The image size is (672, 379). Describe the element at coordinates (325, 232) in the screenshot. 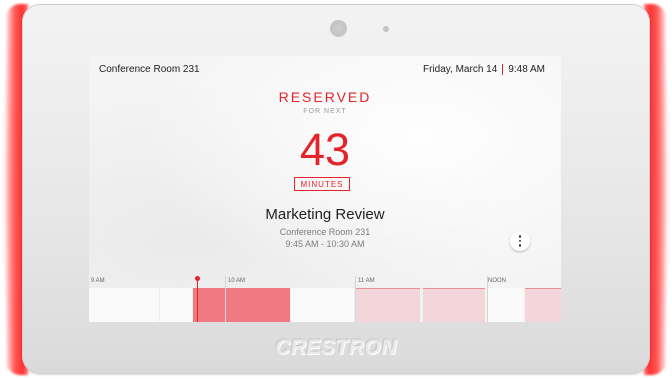

I see `meeting-room: Conference Room 231` at that location.